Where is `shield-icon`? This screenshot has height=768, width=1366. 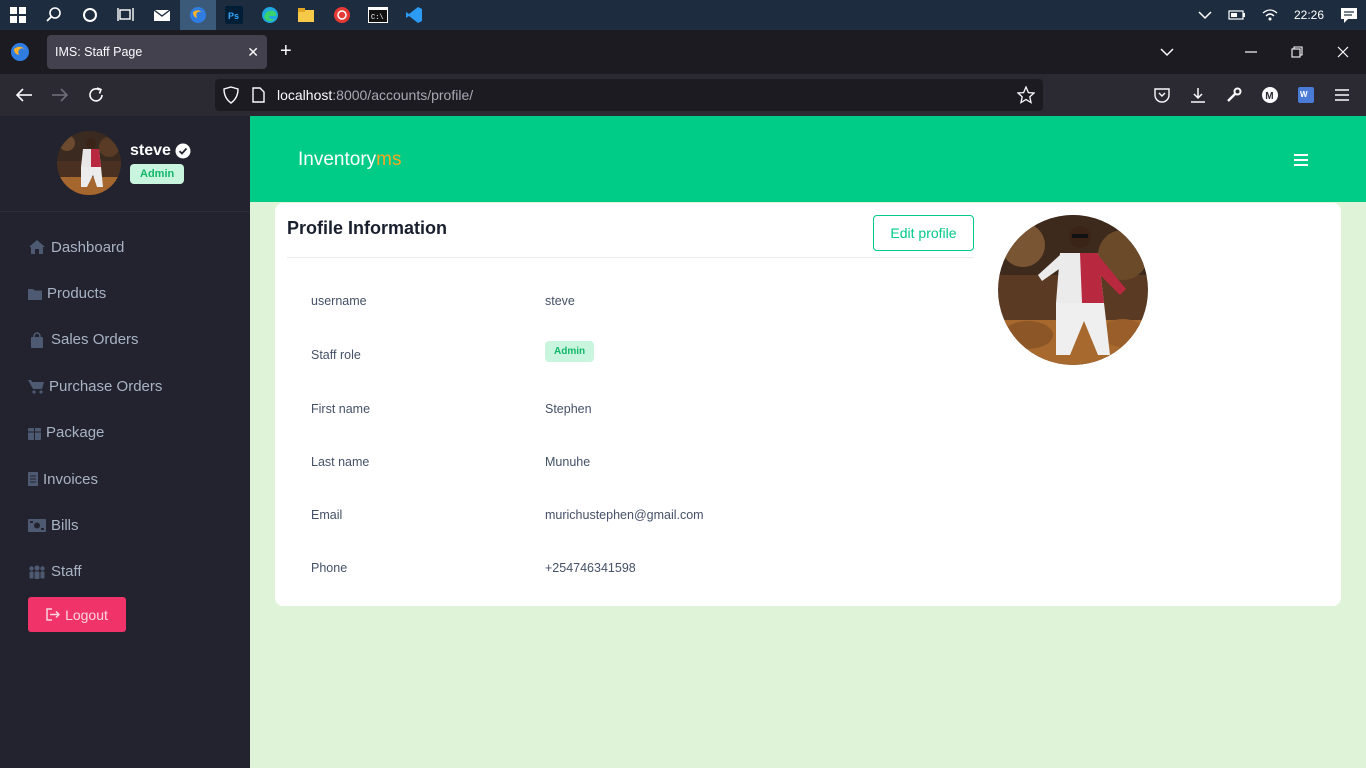
shield-icon is located at coordinates (231, 97).